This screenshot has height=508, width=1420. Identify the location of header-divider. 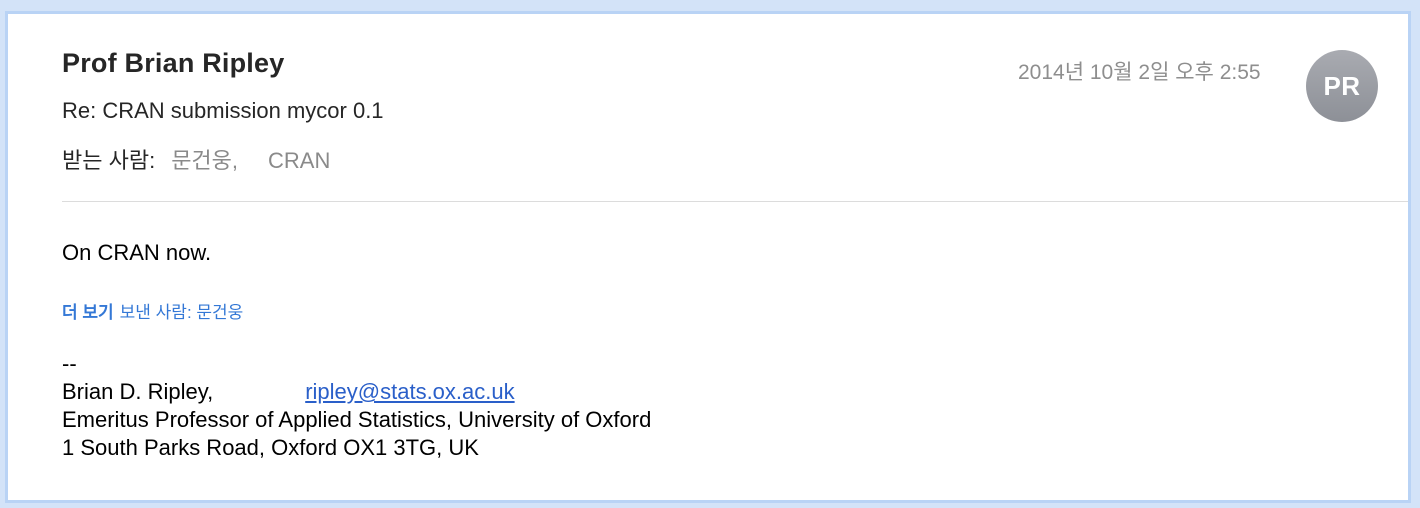
(735, 201).